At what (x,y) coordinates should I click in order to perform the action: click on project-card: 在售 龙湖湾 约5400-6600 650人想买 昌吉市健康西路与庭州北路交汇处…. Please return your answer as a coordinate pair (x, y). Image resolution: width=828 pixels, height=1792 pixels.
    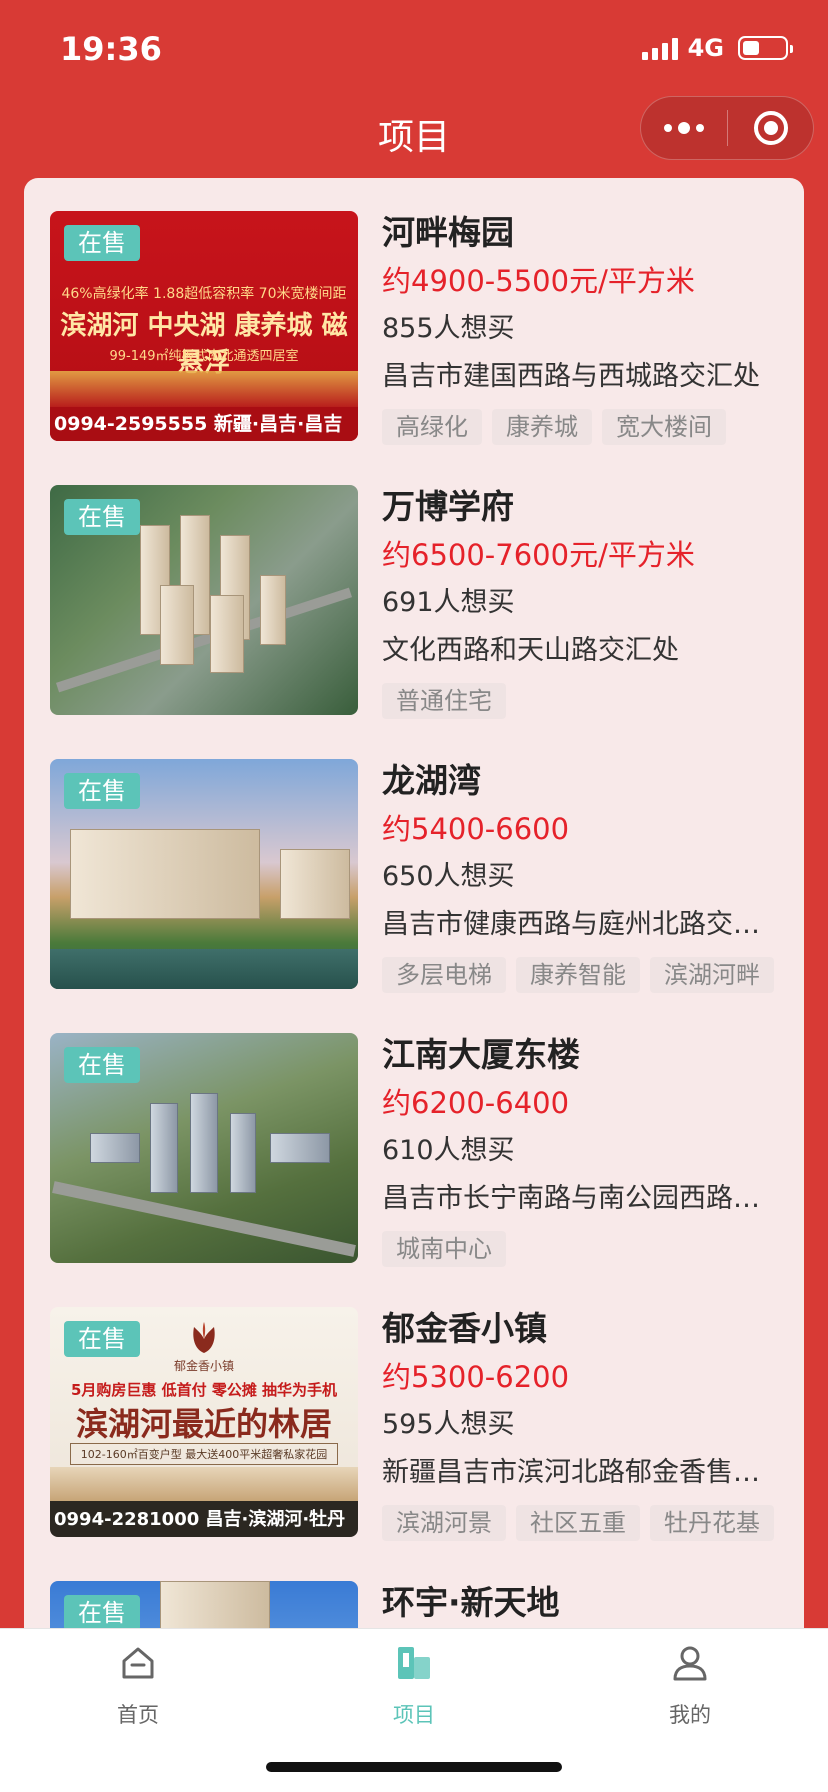
    Looking at the image, I should click on (416, 876).